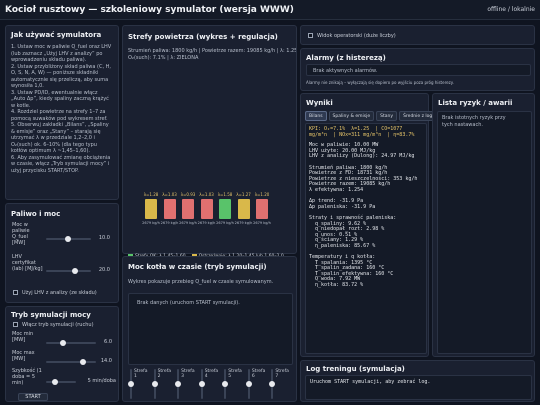  What do you see at coordinates (235, 374) in the screenshot?
I see `zone-slider-label: Strefa 5` at bounding box center [235, 374].